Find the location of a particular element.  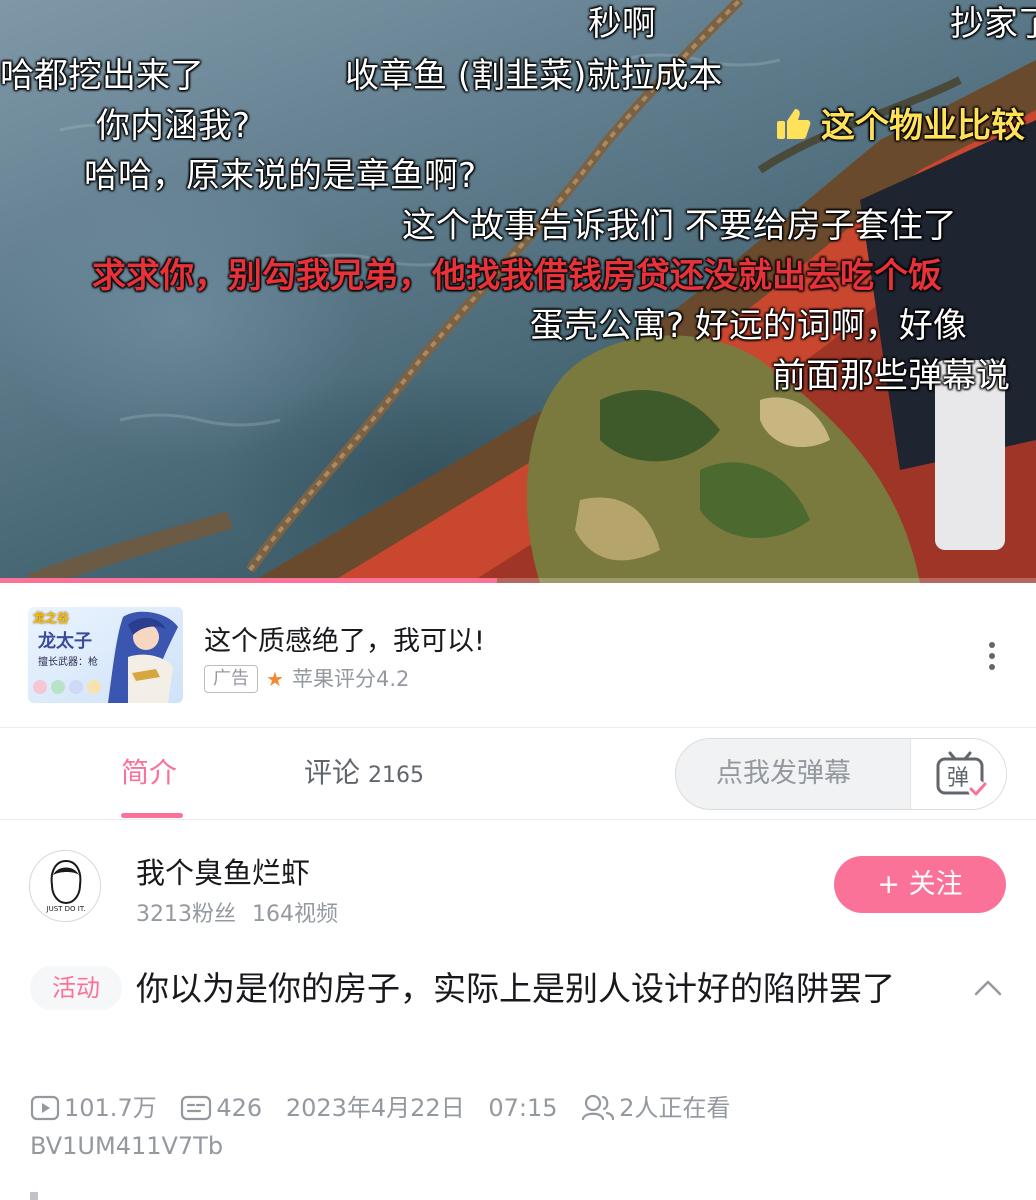

watching-stat: 2人正在看 is located at coordinates (655, 1108).